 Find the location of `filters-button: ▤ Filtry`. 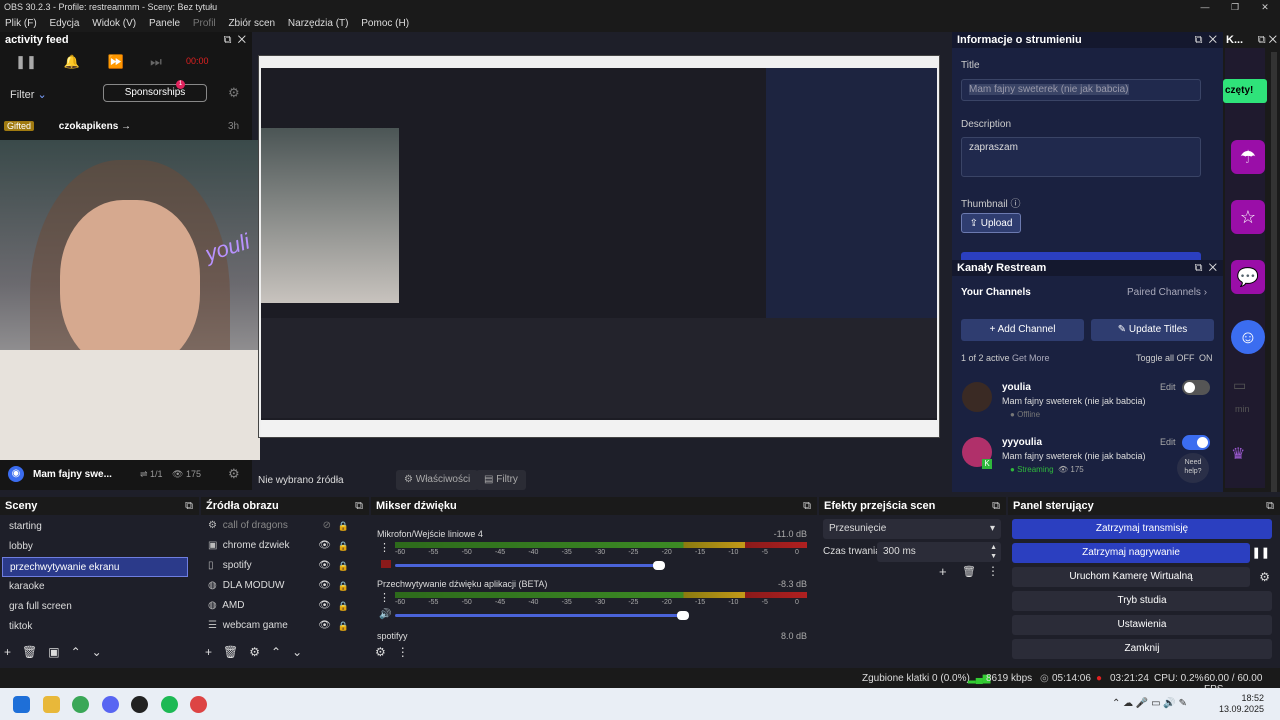

filters-button: ▤ Filtry is located at coordinates (501, 480).